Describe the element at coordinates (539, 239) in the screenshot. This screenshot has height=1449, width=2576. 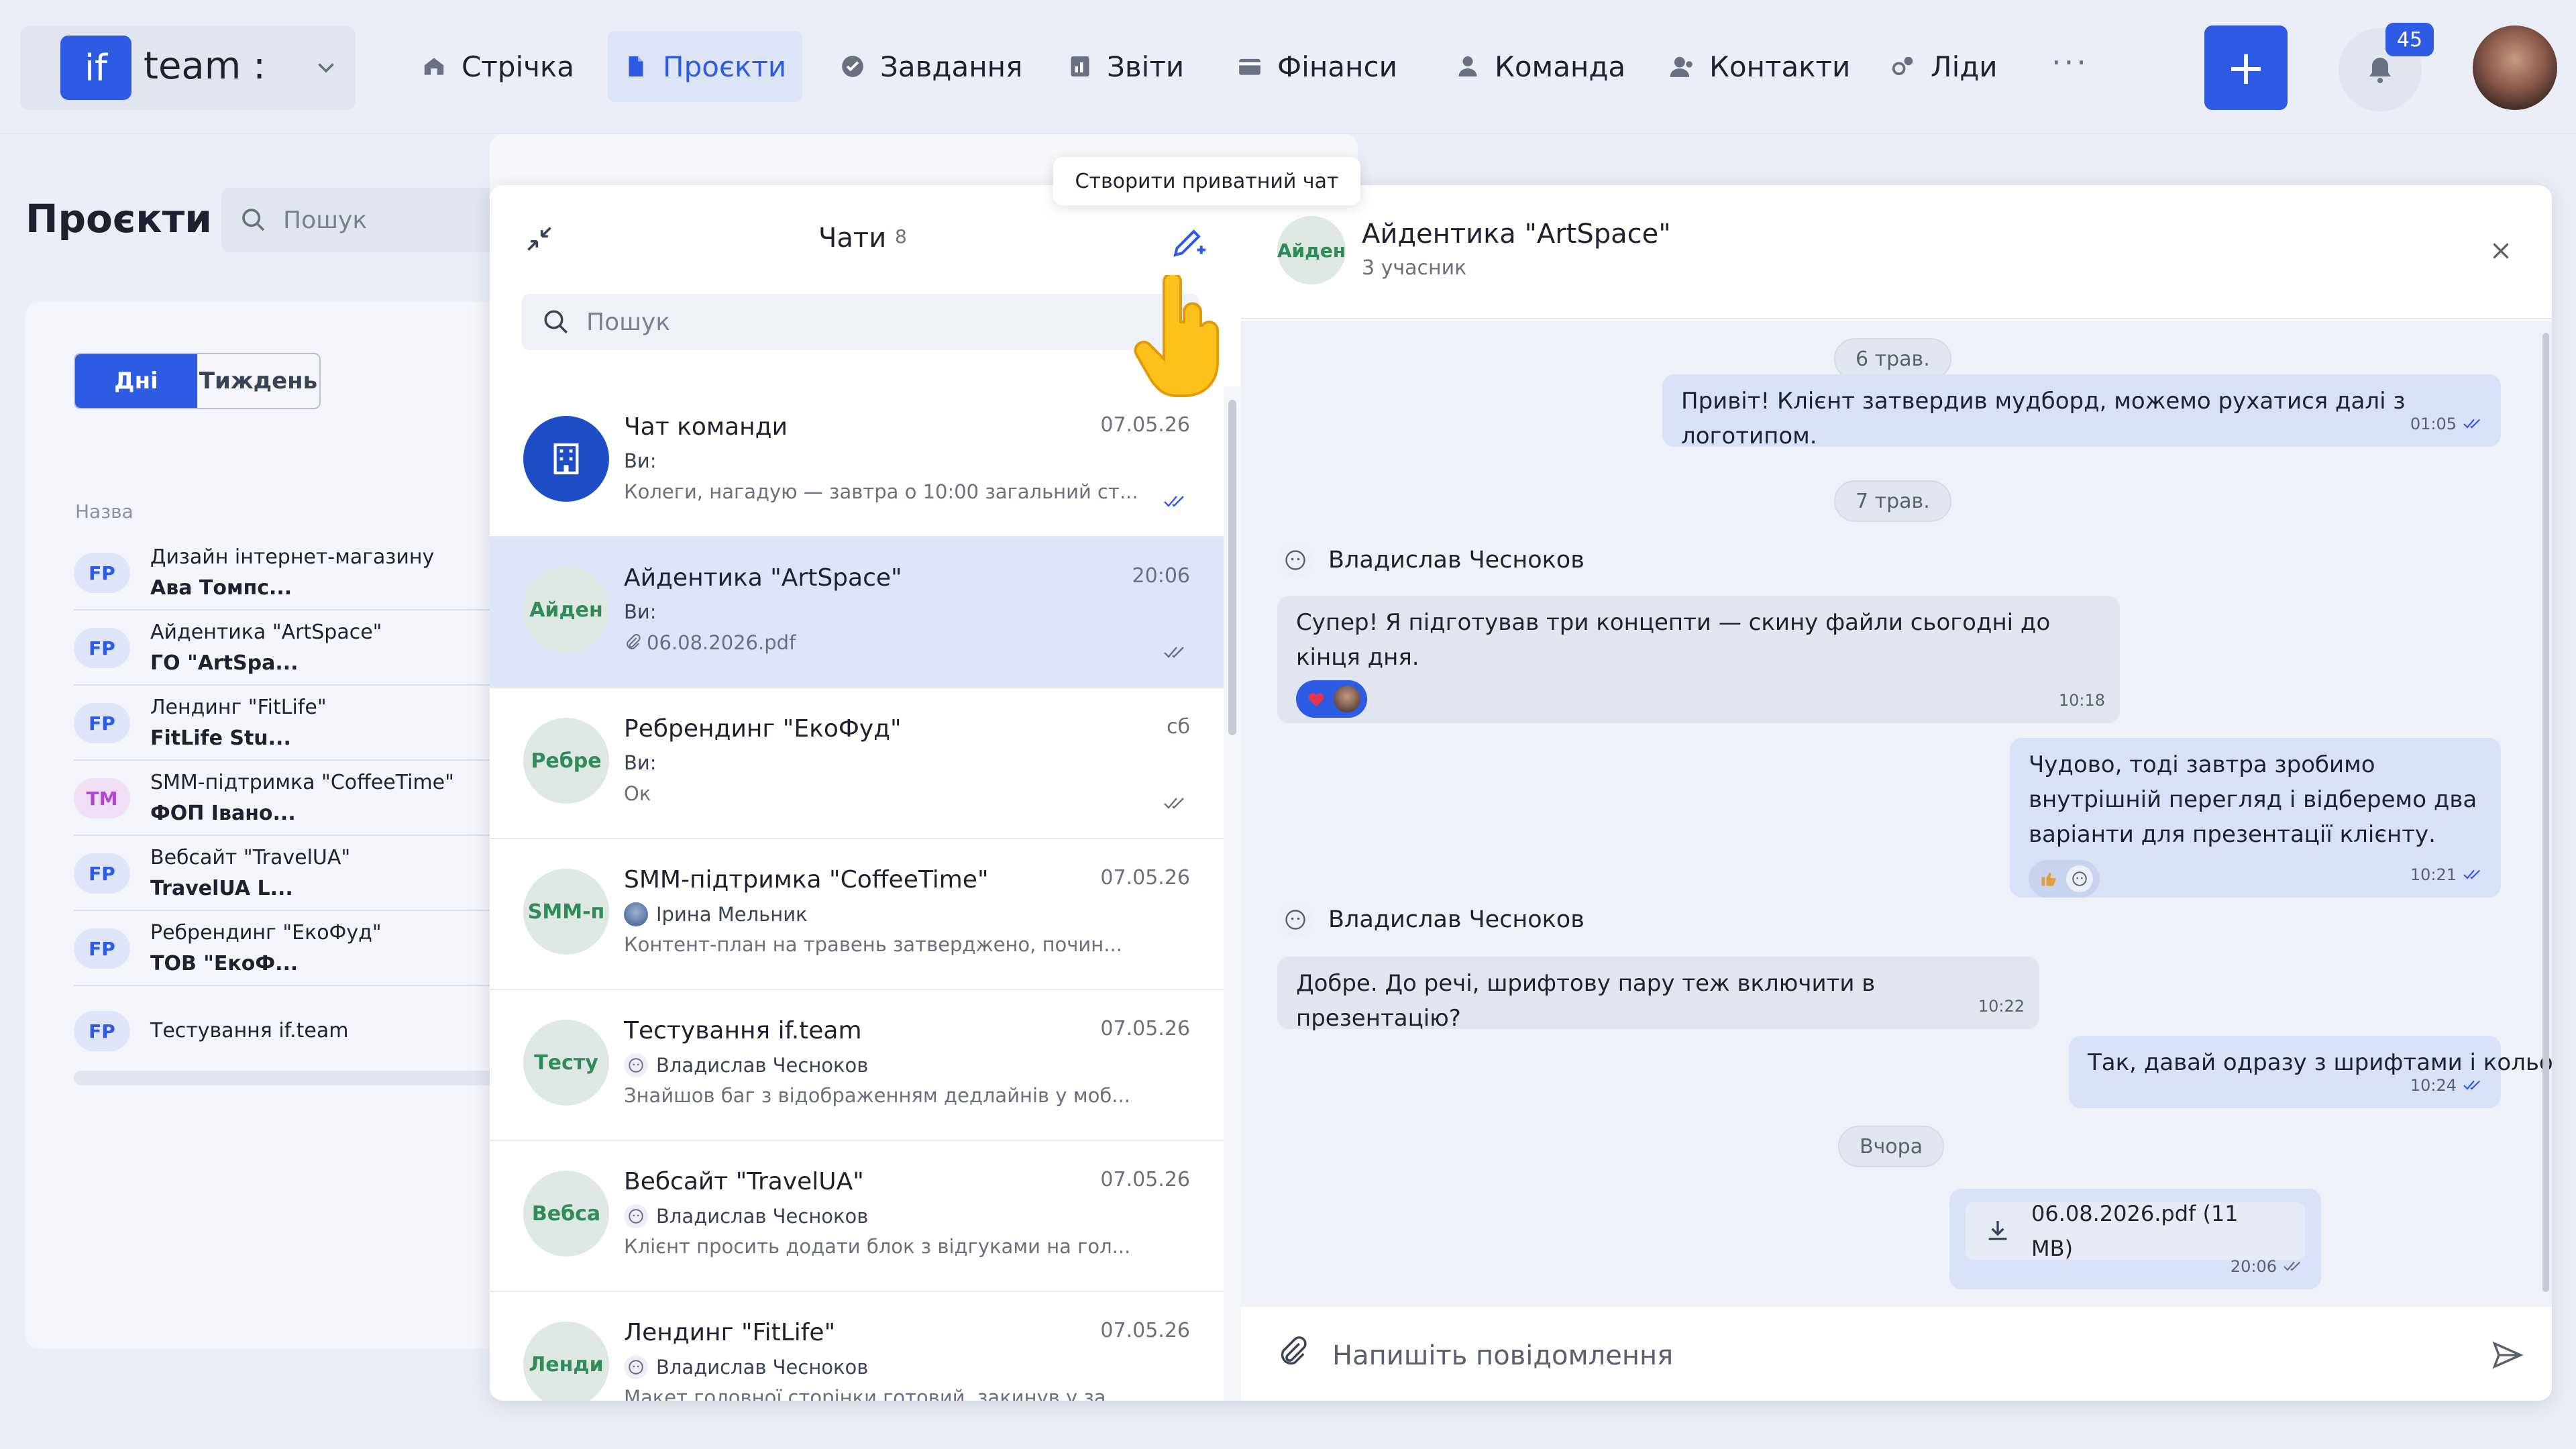
I see `collapse-icon` at that location.